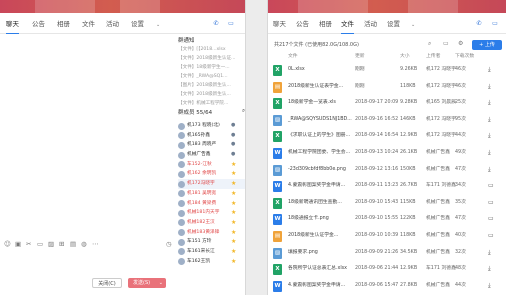 Image resolution: width=506 pixels, height=295 pixels. I want to click on notice-item: 【文件】[【2018...xlsx, so click(211, 49).